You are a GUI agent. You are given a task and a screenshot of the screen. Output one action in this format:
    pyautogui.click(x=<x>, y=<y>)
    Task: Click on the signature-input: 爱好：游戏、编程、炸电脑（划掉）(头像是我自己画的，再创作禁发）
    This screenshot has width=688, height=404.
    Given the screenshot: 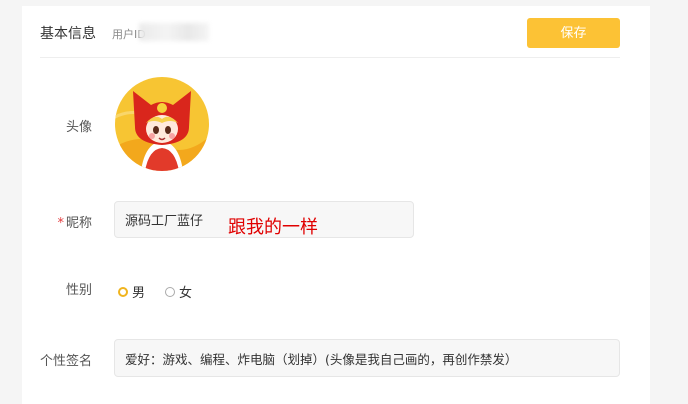 What is the action you would take?
    pyautogui.click(x=367, y=358)
    